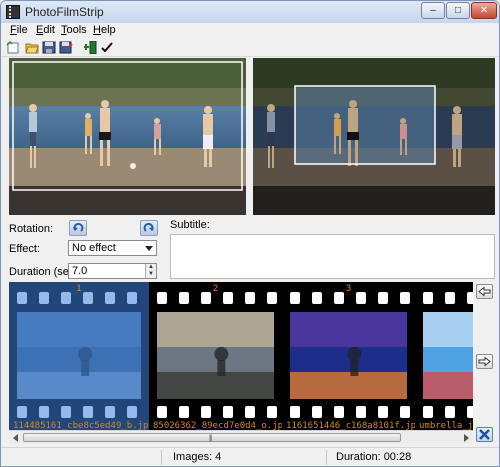 Image resolution: width=500 pixels, height=467 pixels. I want to click on close-button: ✕, so click(484, 10).